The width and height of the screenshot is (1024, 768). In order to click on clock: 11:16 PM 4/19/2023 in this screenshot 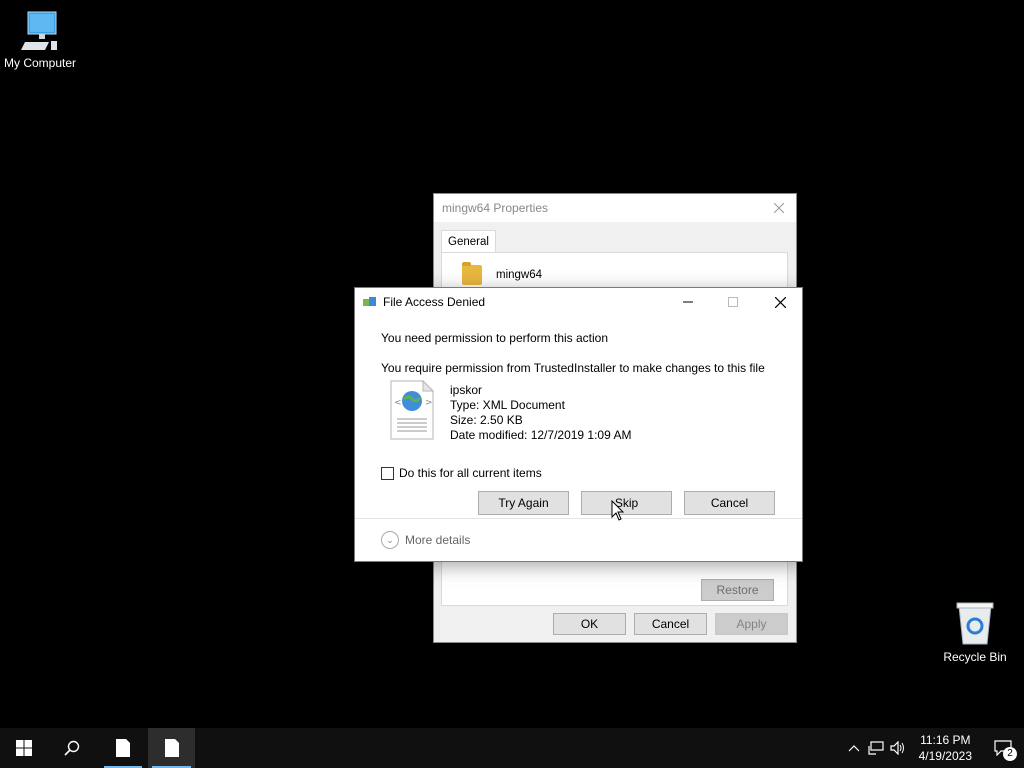, I will do `click(945, 748)`.